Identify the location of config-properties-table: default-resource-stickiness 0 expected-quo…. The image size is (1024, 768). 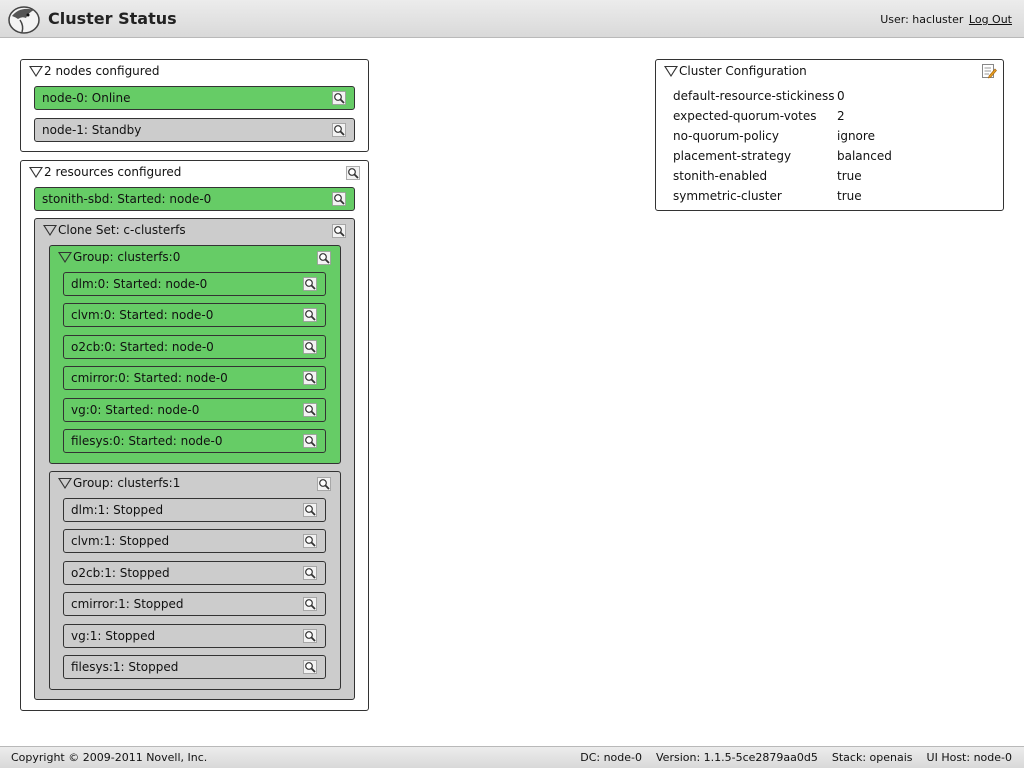
(782, 146).